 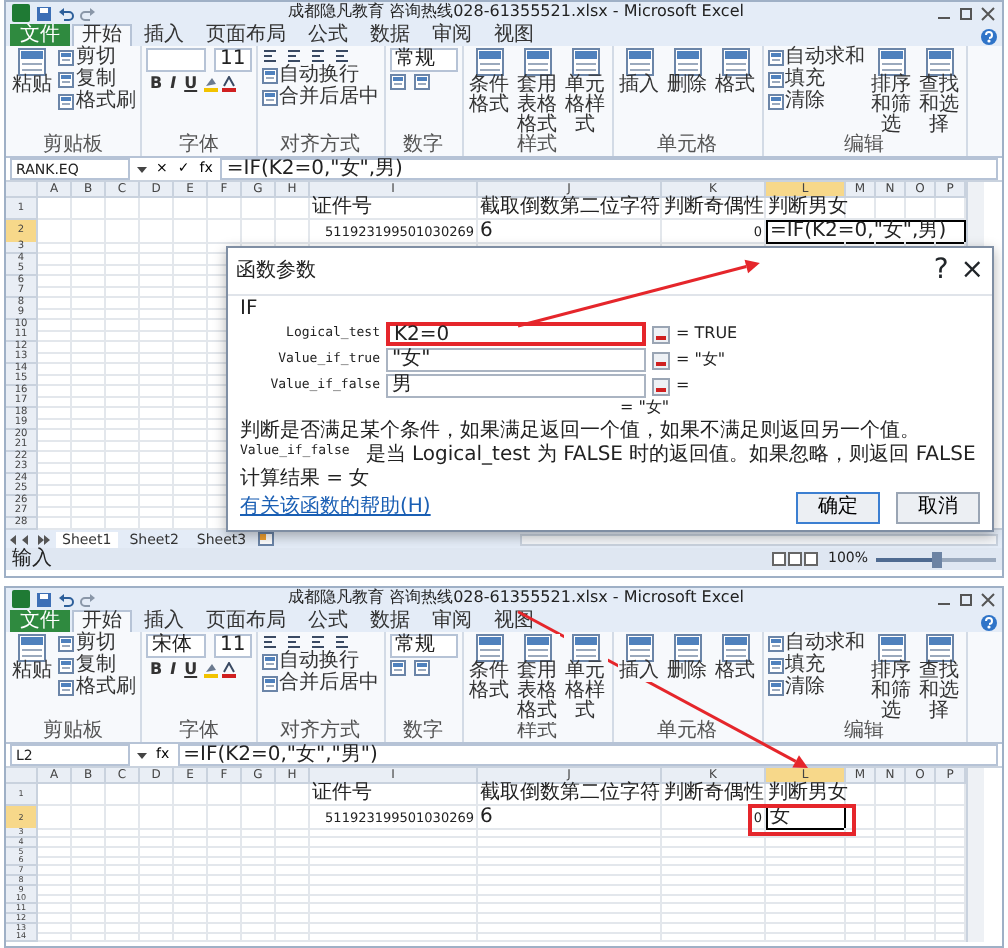 I want to click on active-cell: =IF(K2=0,"女",男), so click(x=866, y=232).